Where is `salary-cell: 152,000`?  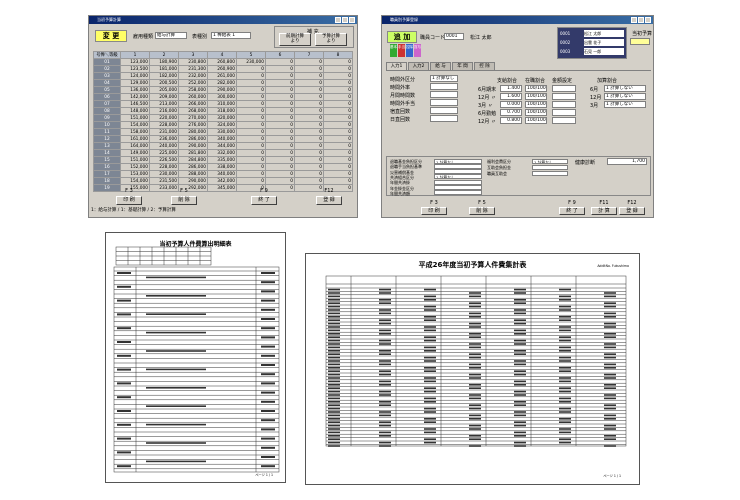 salary-cell: 152,000 is located at coordinates (135, 167).